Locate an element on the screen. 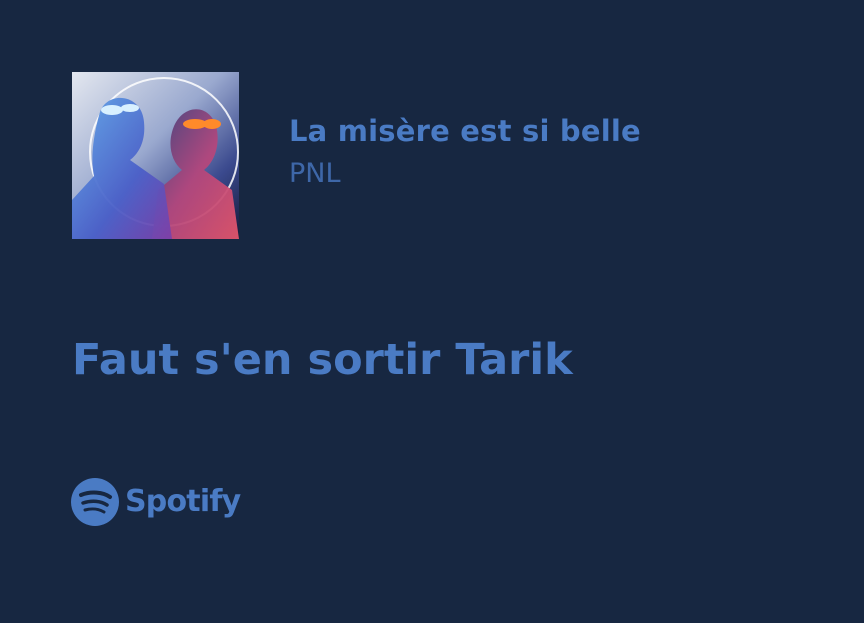 This screenshot has width=864, height=623. artist-name: PNL is located at coordinates (315, 173).